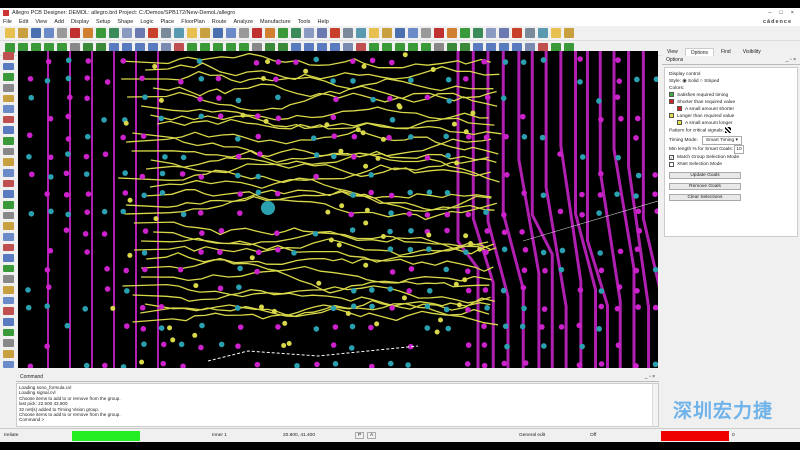 The width and height of the screenshot is (800, 450). Describe the element at coordinates (726, 52) in the screenshot. I see `tab-find: Find` at that location.